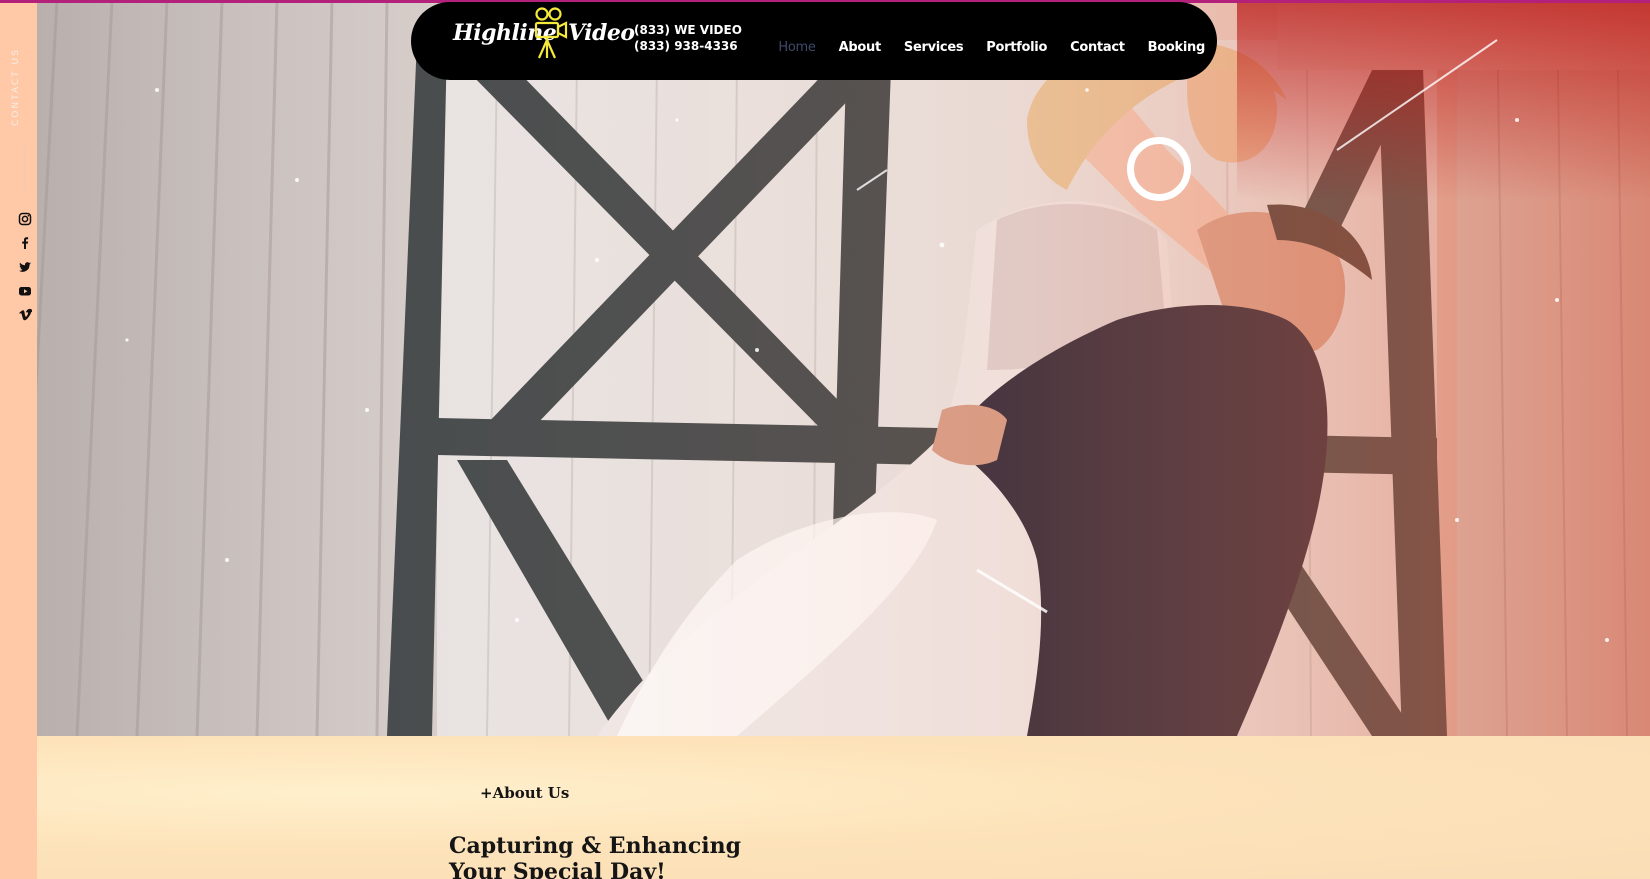 Image resolution: width=1650 pixels, height=879 pixels. I want to click on left-sidebar: CONTACT US, so click(18, 439).